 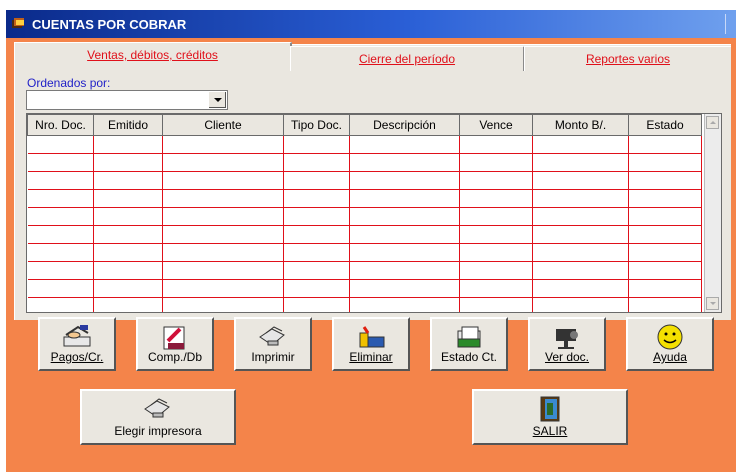 I want to click on tab-cierre: Cierre del período, so click(x=407, y=58).